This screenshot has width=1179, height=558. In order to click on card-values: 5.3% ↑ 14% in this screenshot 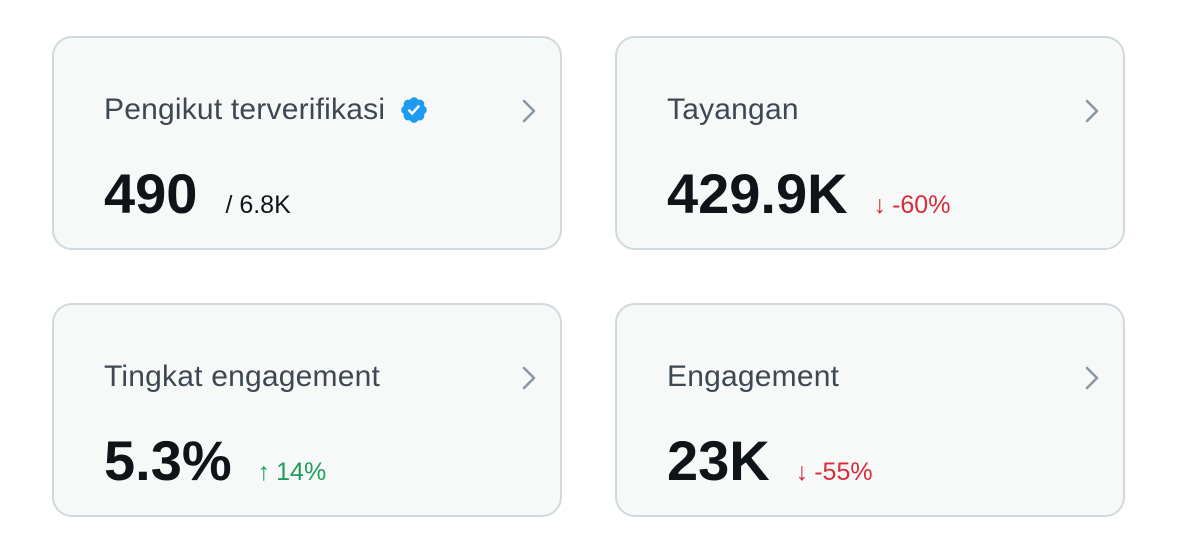, I will do `click(215, 461)`.